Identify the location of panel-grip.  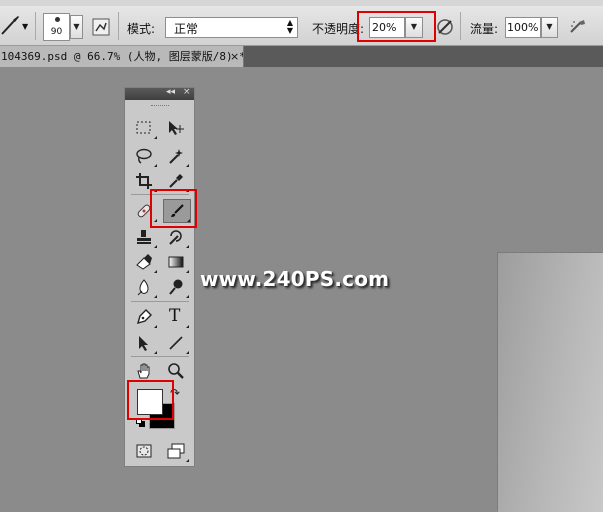
(160, 106).